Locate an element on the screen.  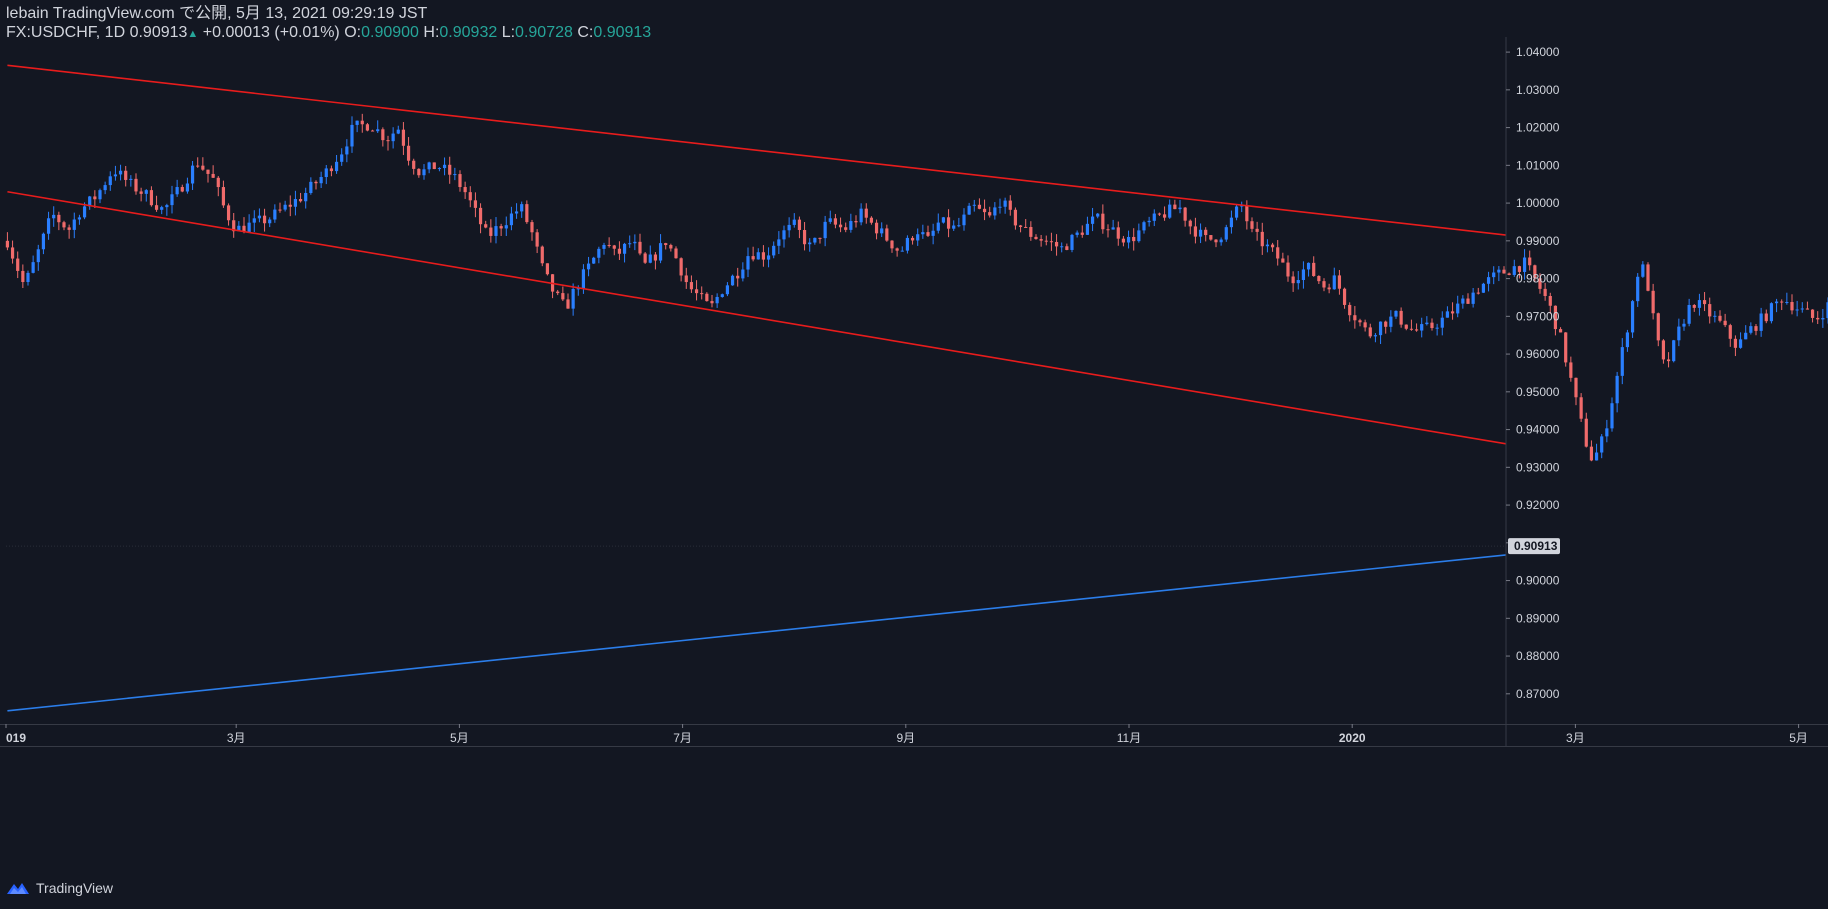
symbol-interval: FX:USDCHF, 1D is located at coordinates (65, 32).